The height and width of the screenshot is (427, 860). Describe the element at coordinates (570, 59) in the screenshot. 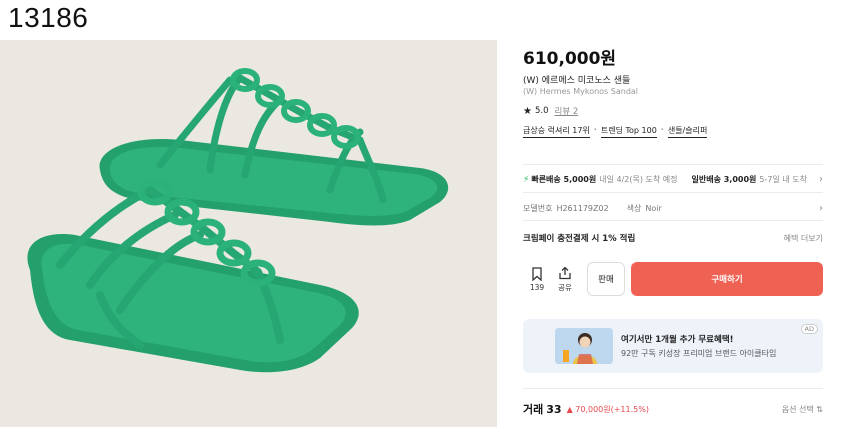

I see `product-price: 610,000원` at that location.